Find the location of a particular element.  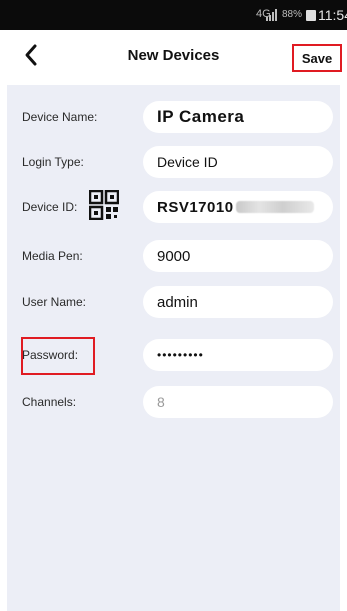

user-name-input: admin is located at coordinates (238, 302).